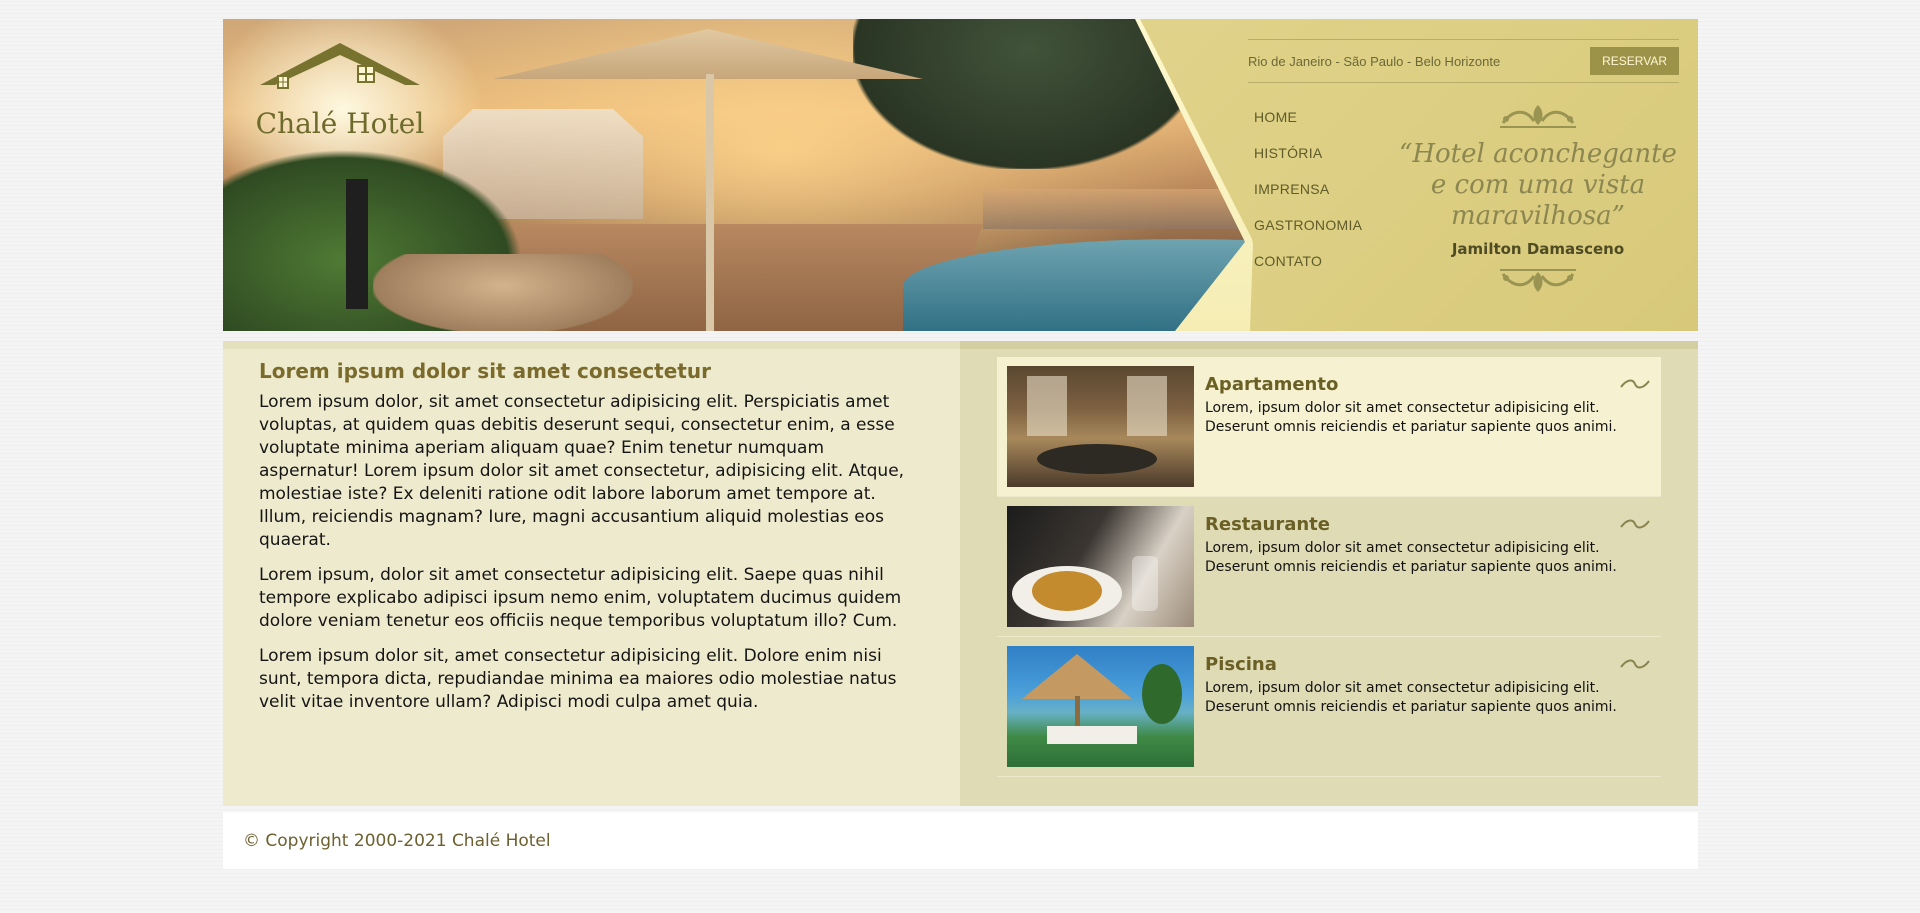 The width and height of the screenshot is (1920, 913). Describe the element at coordinates (1272, 384) in the screenshot. I see `service-title: Apartamento` at that location.